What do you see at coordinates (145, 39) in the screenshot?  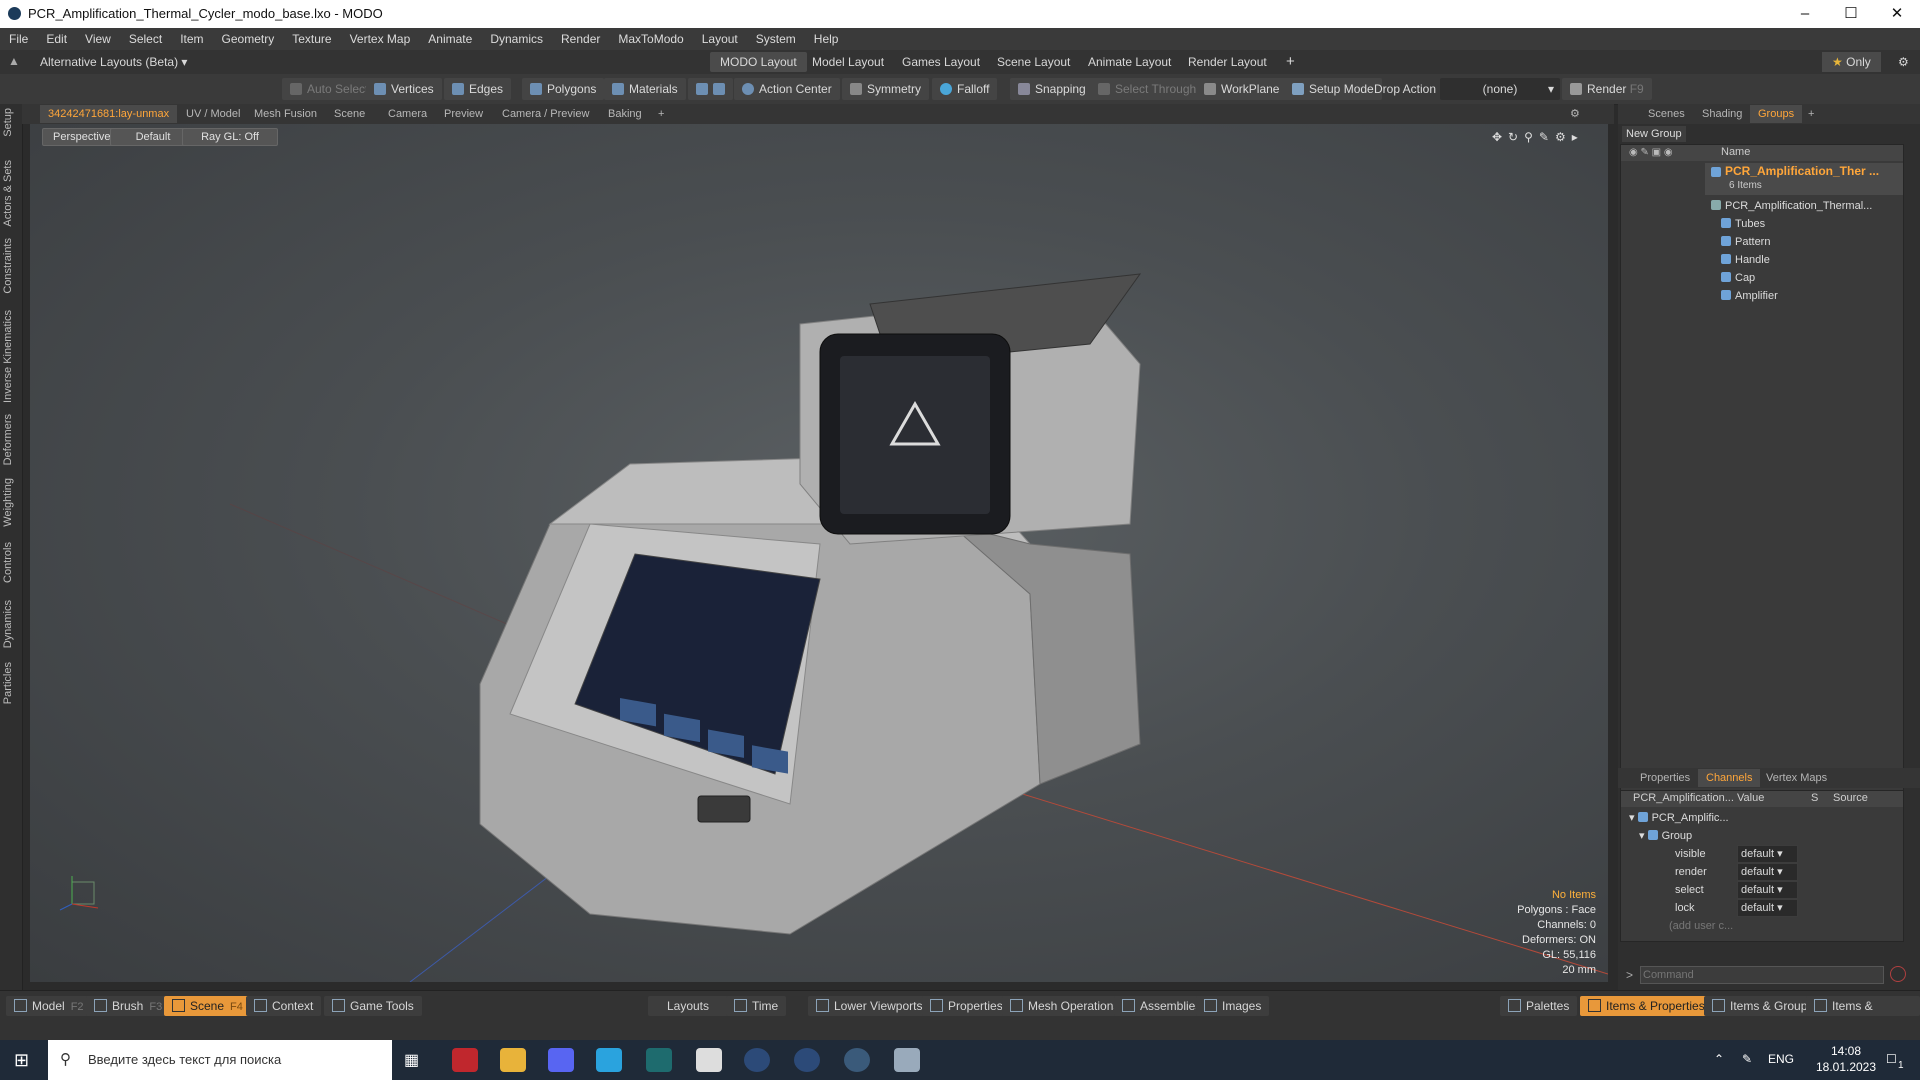 I see `menu-select: Select` at bounding box center [145, 39].